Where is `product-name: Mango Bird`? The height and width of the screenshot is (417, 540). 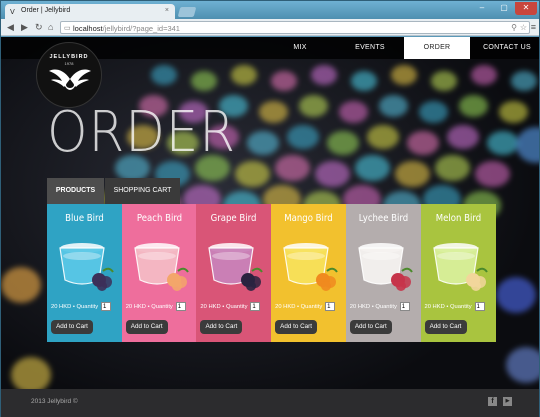 product-name: Mango Bird is located at coordinates (308, 218).